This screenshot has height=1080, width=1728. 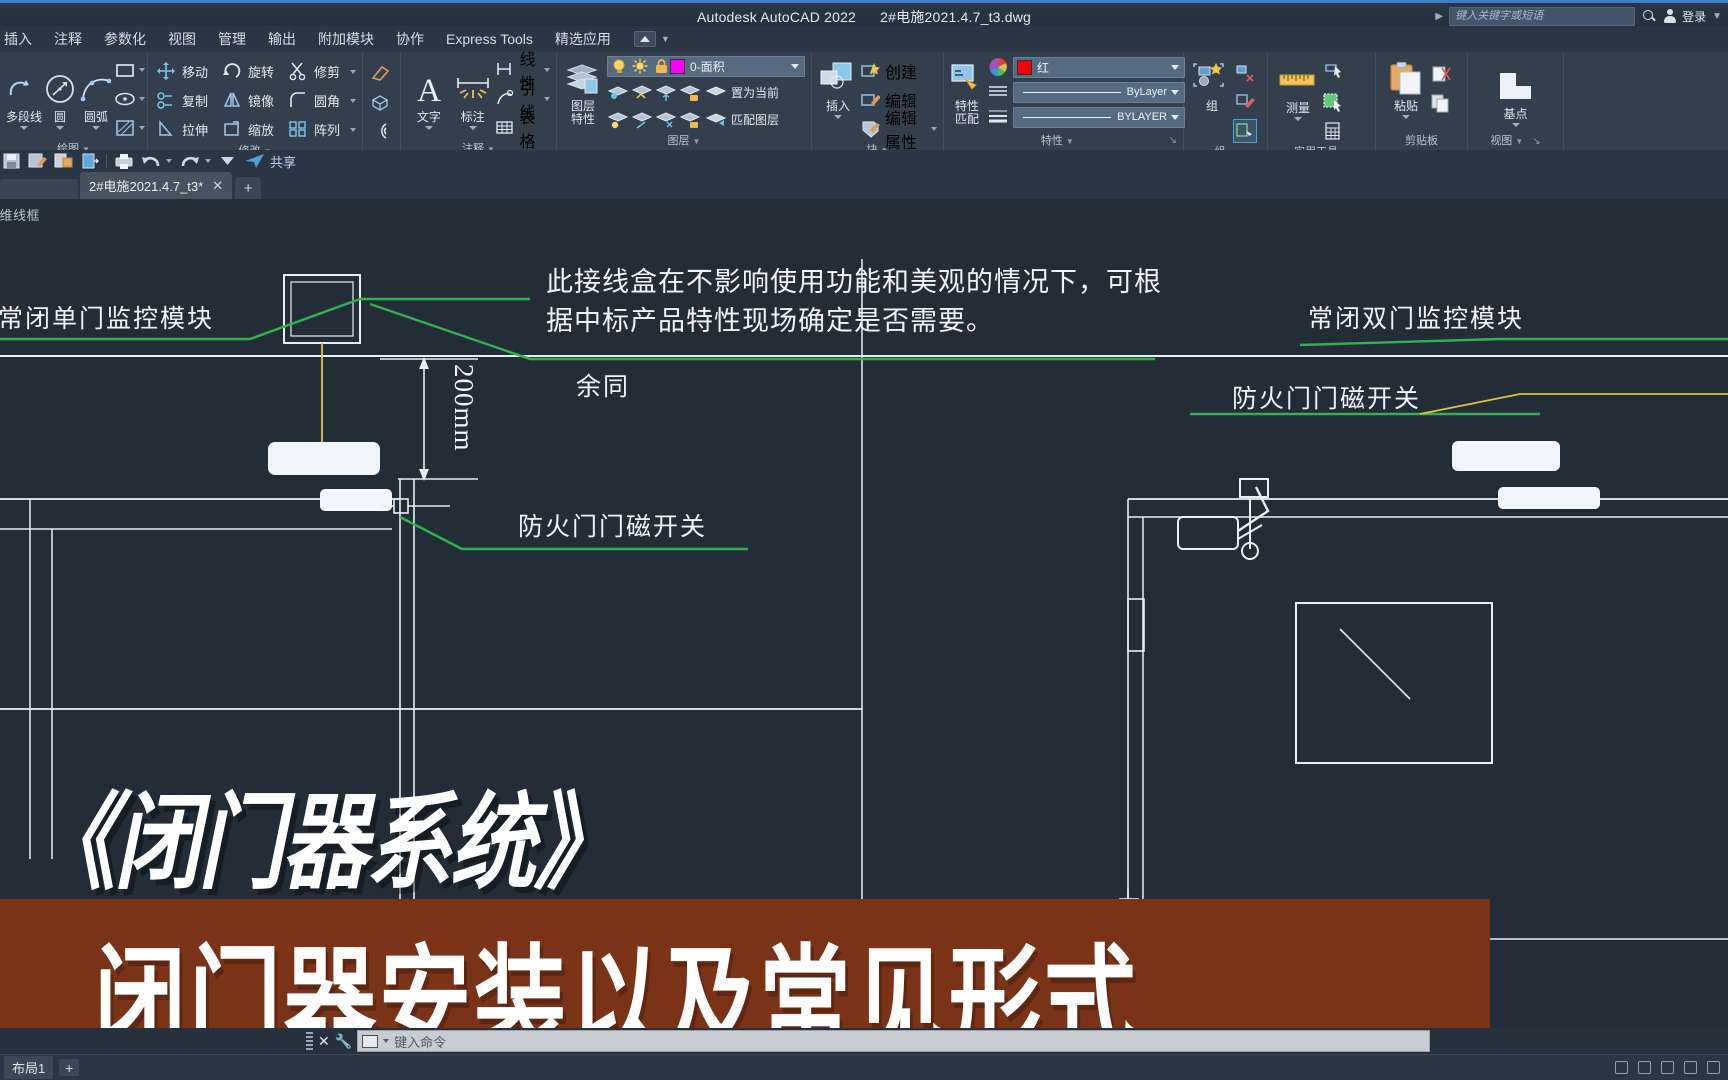 What do you see at coordinates (1245, 130) in the screenshot?
I see `group-selection-icon` at bounding box center [1245, 130].